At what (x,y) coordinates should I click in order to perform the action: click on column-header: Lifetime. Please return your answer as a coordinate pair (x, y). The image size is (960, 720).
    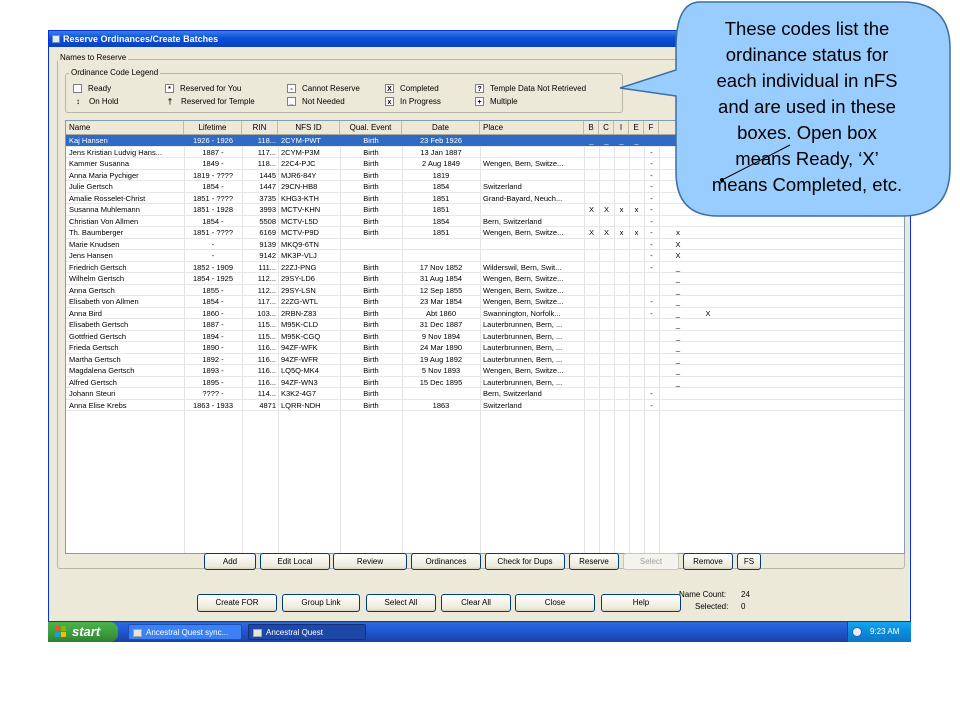
    Looking at the image, I should click on (213, 127).